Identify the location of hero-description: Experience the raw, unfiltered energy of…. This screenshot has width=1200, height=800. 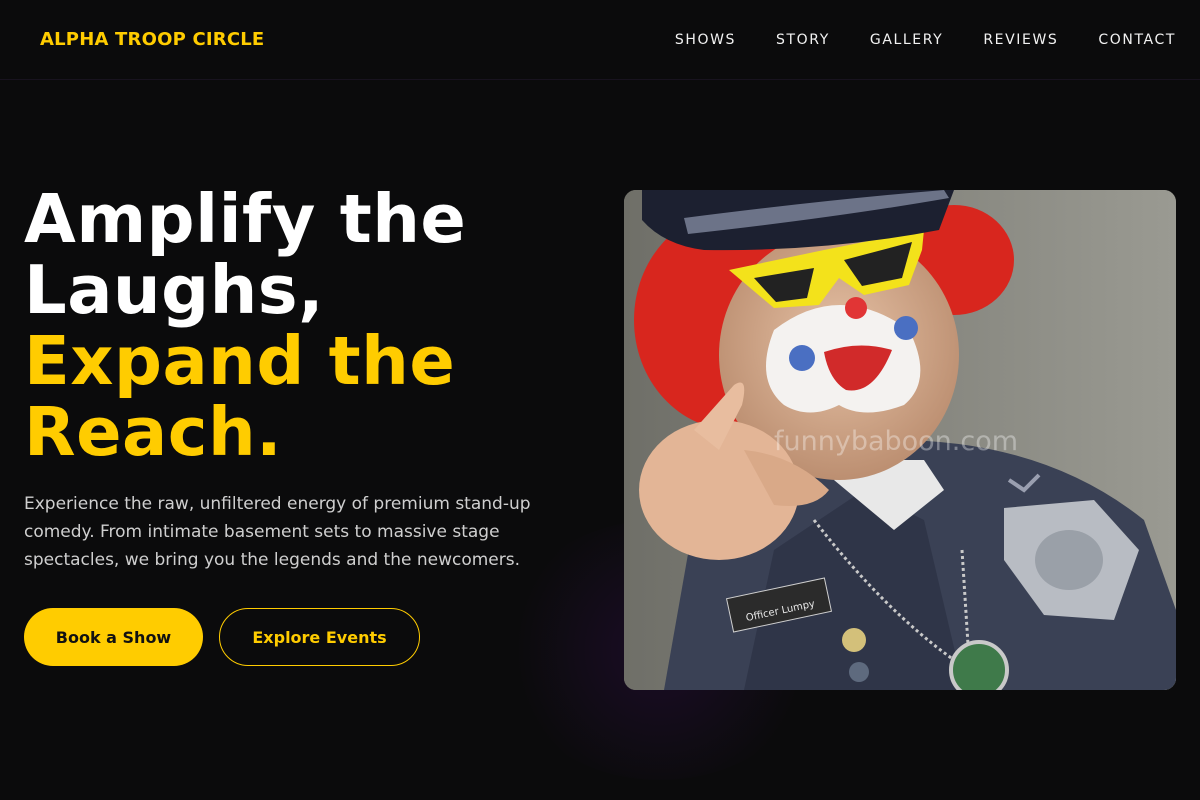
(277, 532).